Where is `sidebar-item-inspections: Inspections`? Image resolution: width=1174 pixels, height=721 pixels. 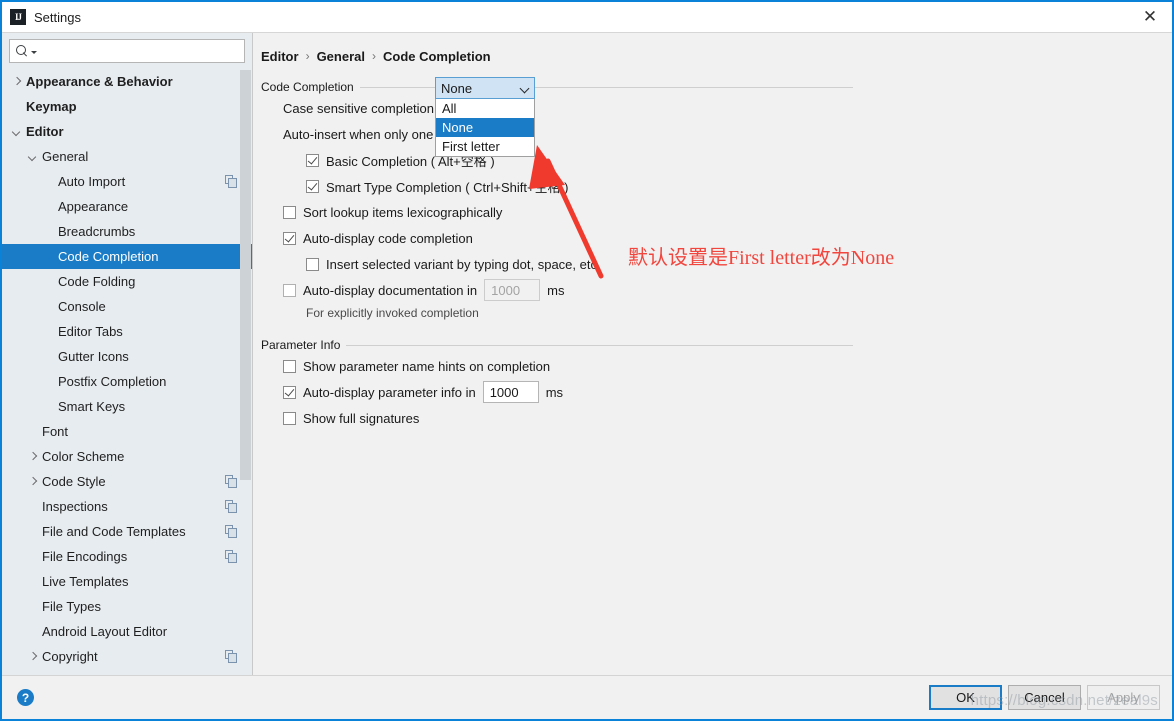
sidebar-item-inspections: Inspections is located at coordinates (127, 506).